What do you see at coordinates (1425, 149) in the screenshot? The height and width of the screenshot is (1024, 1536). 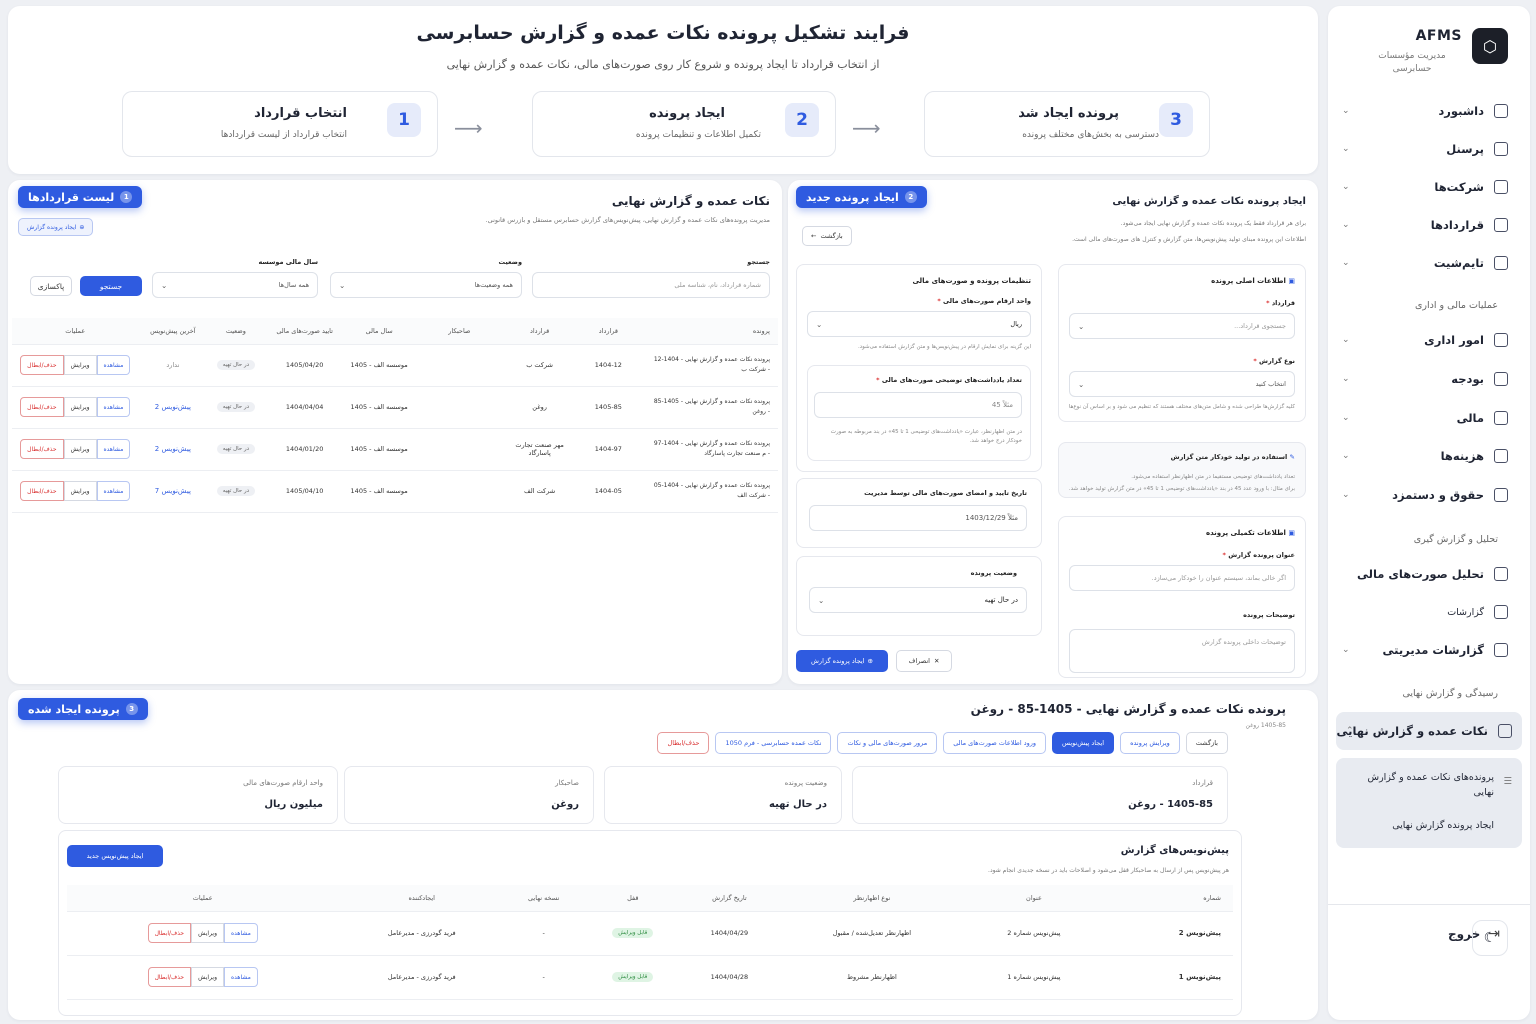 I see `sidebar-item-users: پرسنل ⌄` at bounding box center [1425, 149].